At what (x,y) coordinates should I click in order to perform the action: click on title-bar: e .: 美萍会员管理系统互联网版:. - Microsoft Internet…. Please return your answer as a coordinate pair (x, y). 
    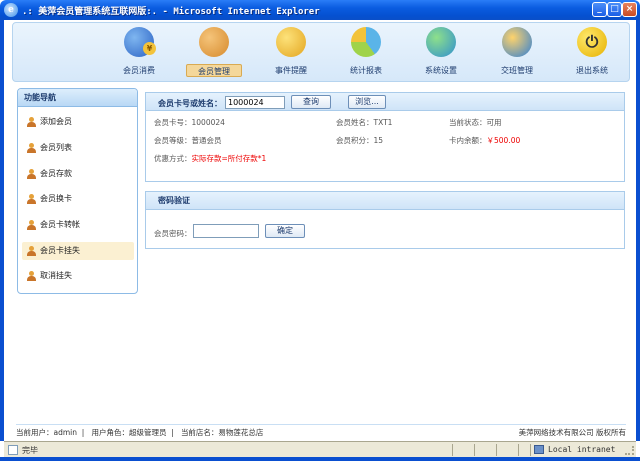
    Looking at the image, I should click on (320, 10).